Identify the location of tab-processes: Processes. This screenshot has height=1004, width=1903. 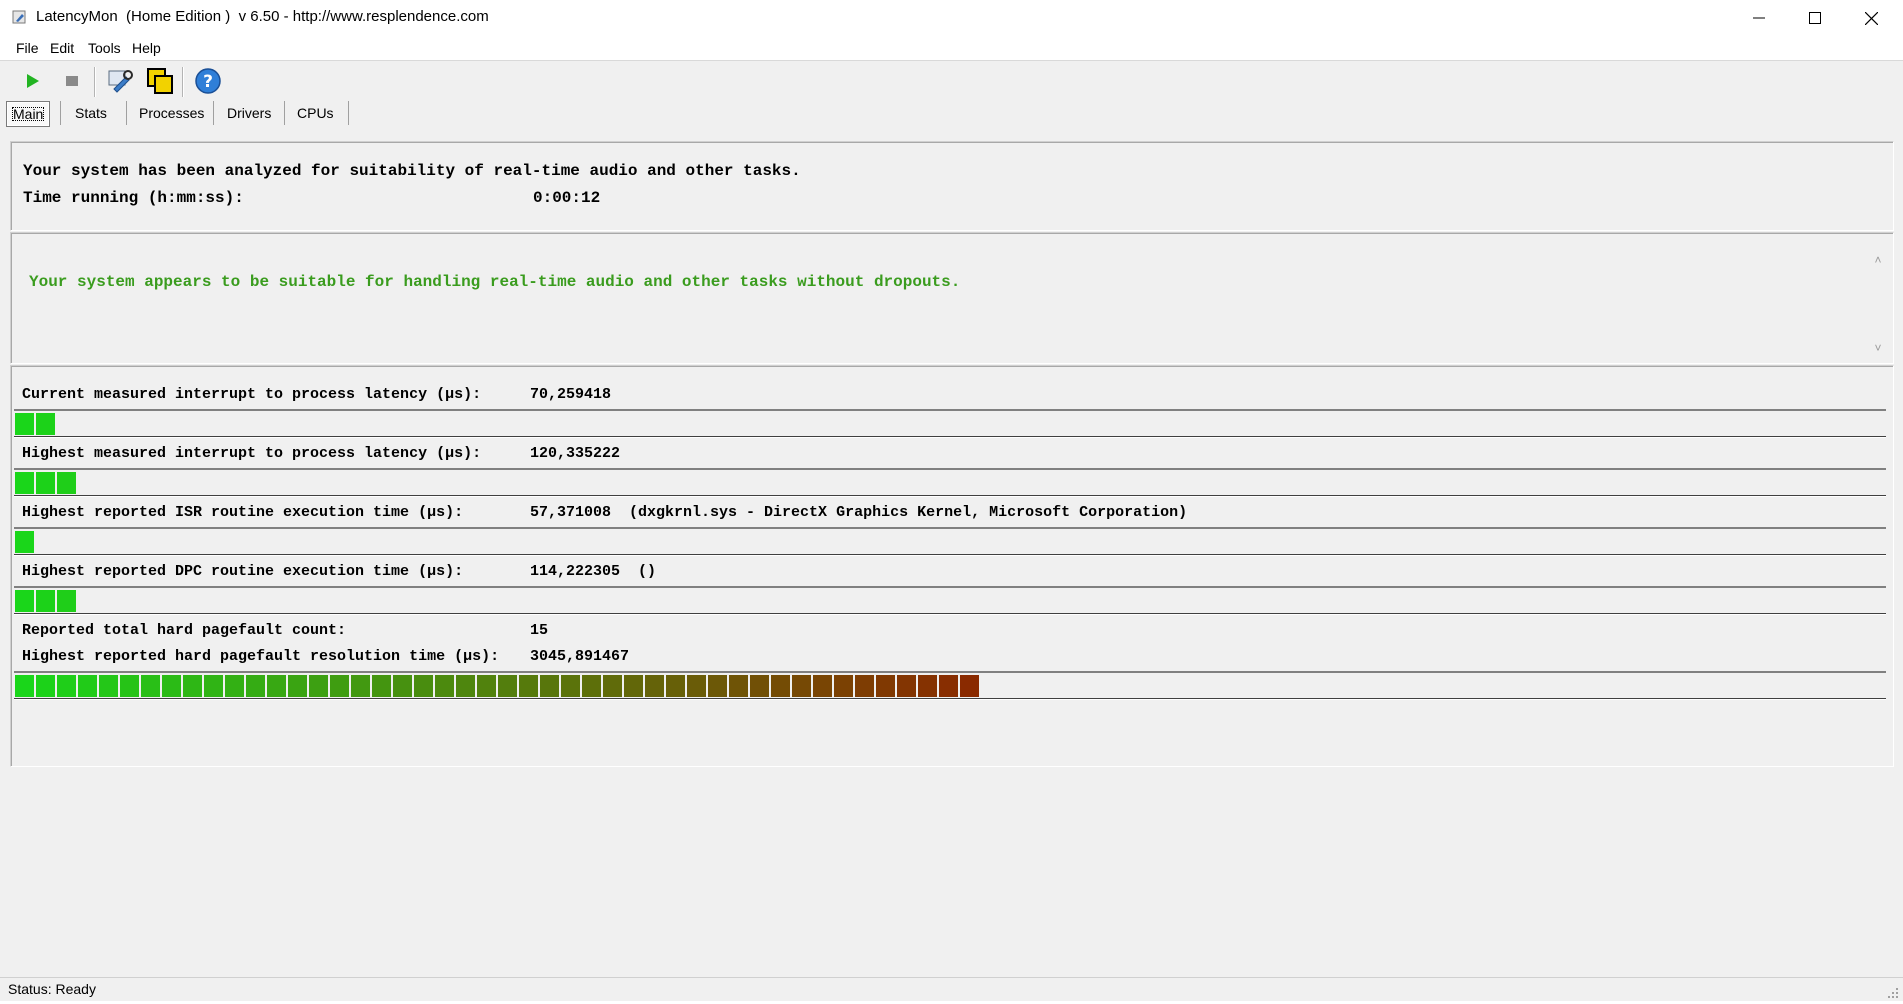
(171, 113).